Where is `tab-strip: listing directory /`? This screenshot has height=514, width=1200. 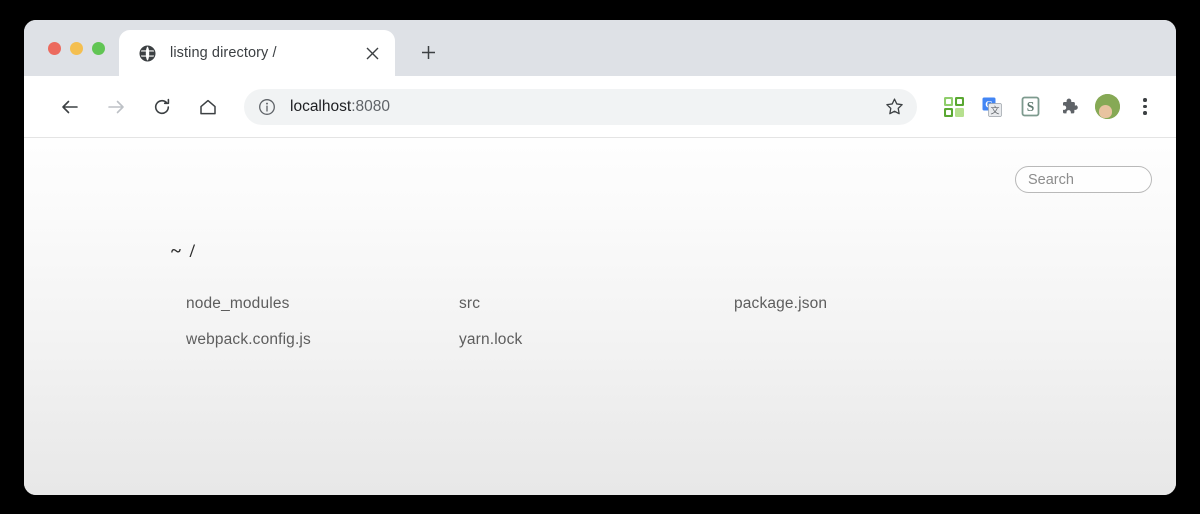
tab-strip: listing directory / is located at coordinates (600, 48).